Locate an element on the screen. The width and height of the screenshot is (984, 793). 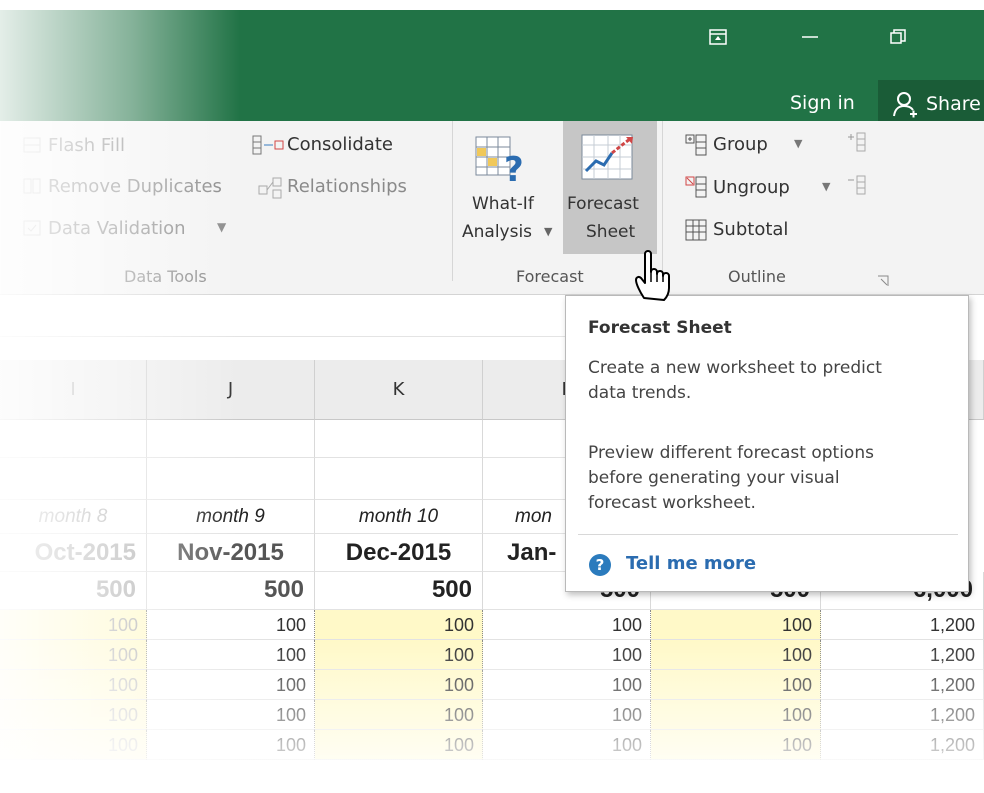
tooltip-text: data trends. is located at coordinates (640, 393).